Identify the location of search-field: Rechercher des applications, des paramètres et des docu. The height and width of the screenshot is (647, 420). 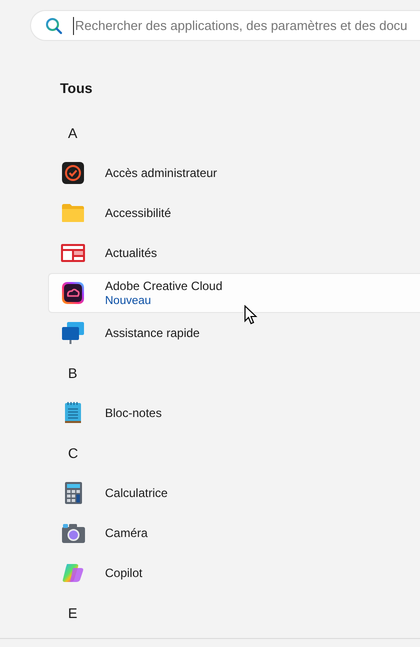
(225, 25).